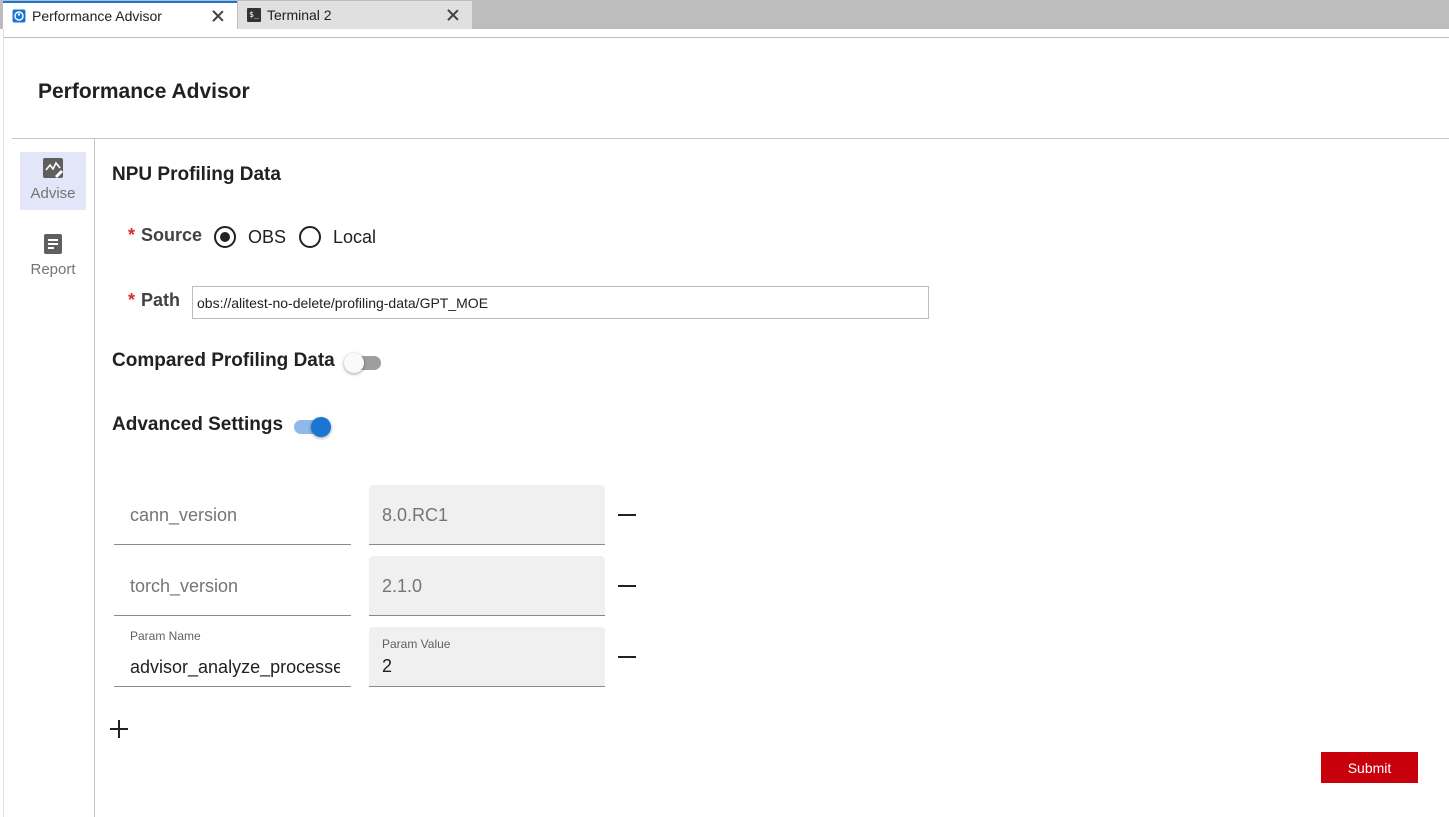  Describe the element at coordinates (144, 91) in the screenshot. I see `page-title: Performance Advisor` at that location.